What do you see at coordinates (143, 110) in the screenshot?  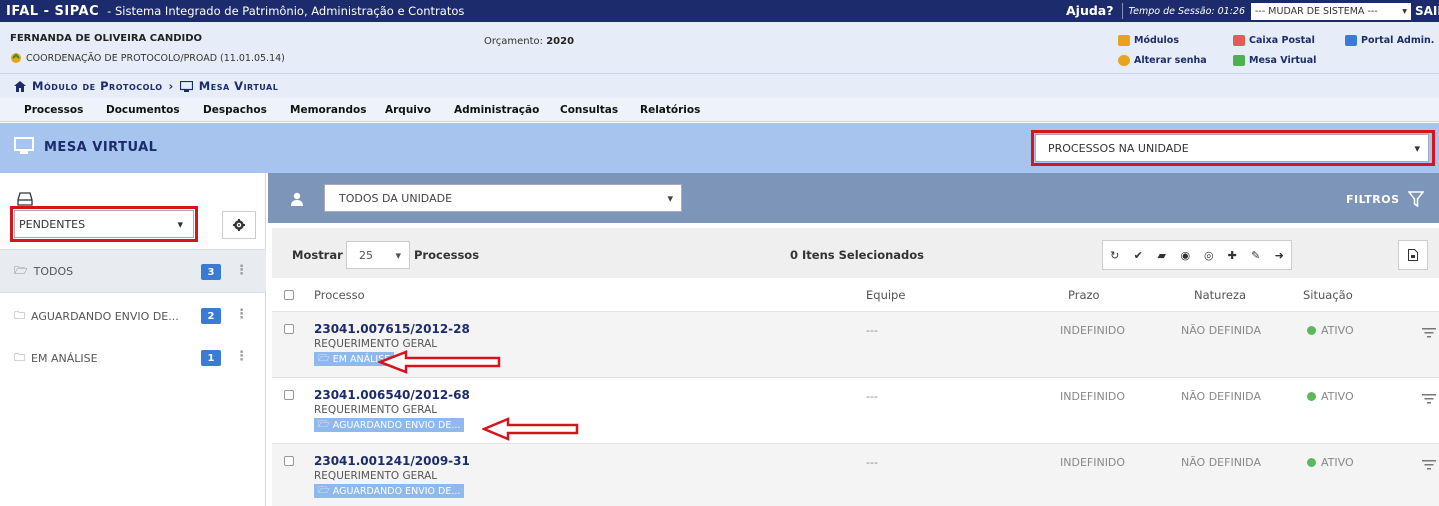 I see `menu-documentos: Documentos` at bounding box center [143, 110].